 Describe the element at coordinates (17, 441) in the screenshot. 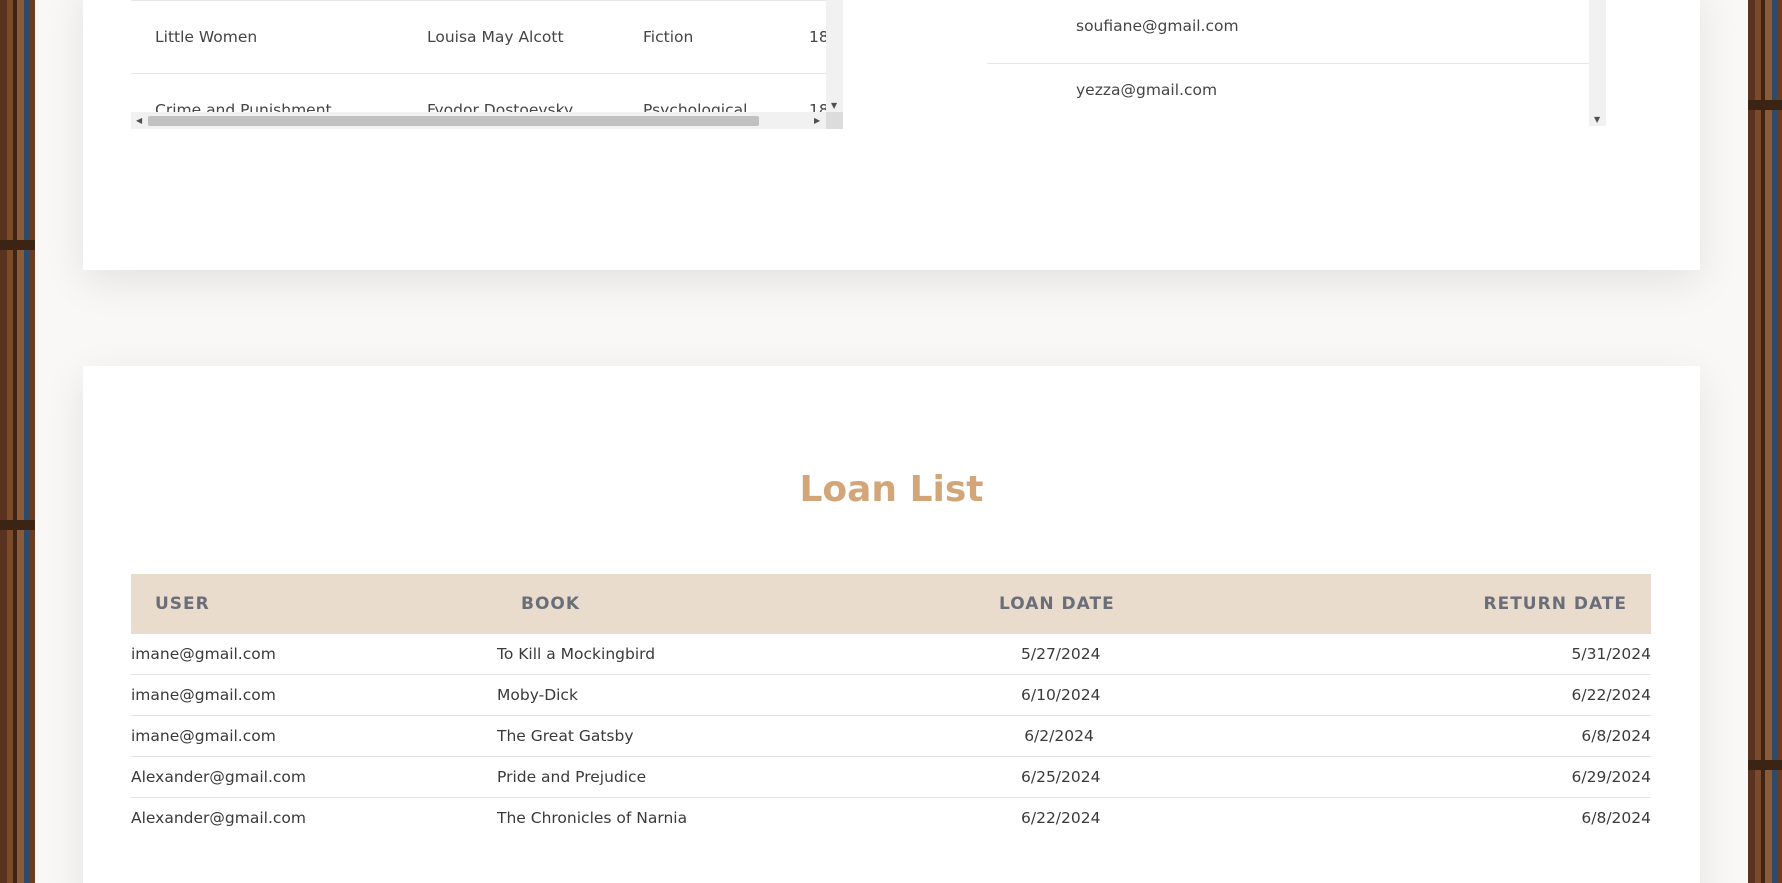

I see `bookshelf-background-left` at that location.